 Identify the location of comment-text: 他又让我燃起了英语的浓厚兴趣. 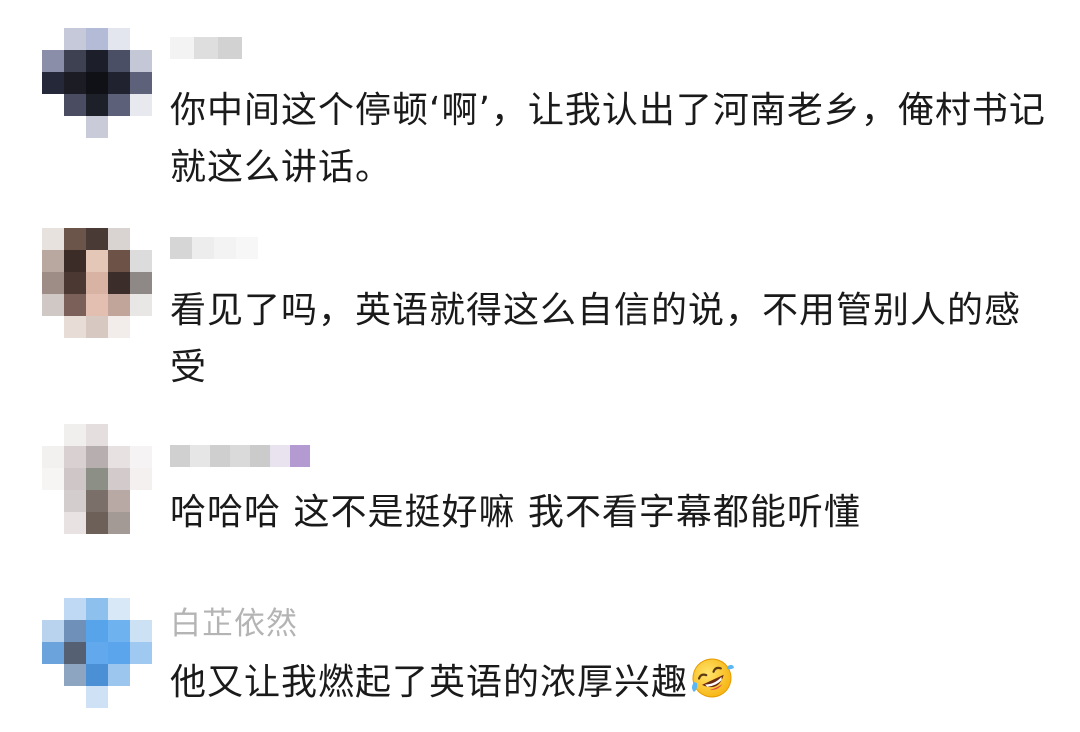
(610, 682).